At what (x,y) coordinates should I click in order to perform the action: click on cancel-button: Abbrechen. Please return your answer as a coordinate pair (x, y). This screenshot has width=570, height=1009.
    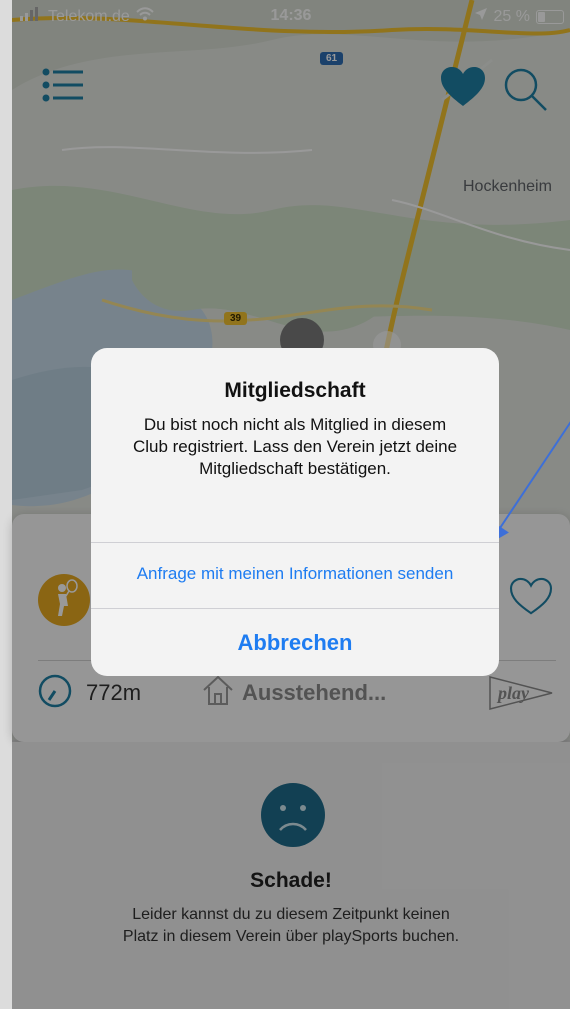
    Looking at the image, I should click on (295, 642).